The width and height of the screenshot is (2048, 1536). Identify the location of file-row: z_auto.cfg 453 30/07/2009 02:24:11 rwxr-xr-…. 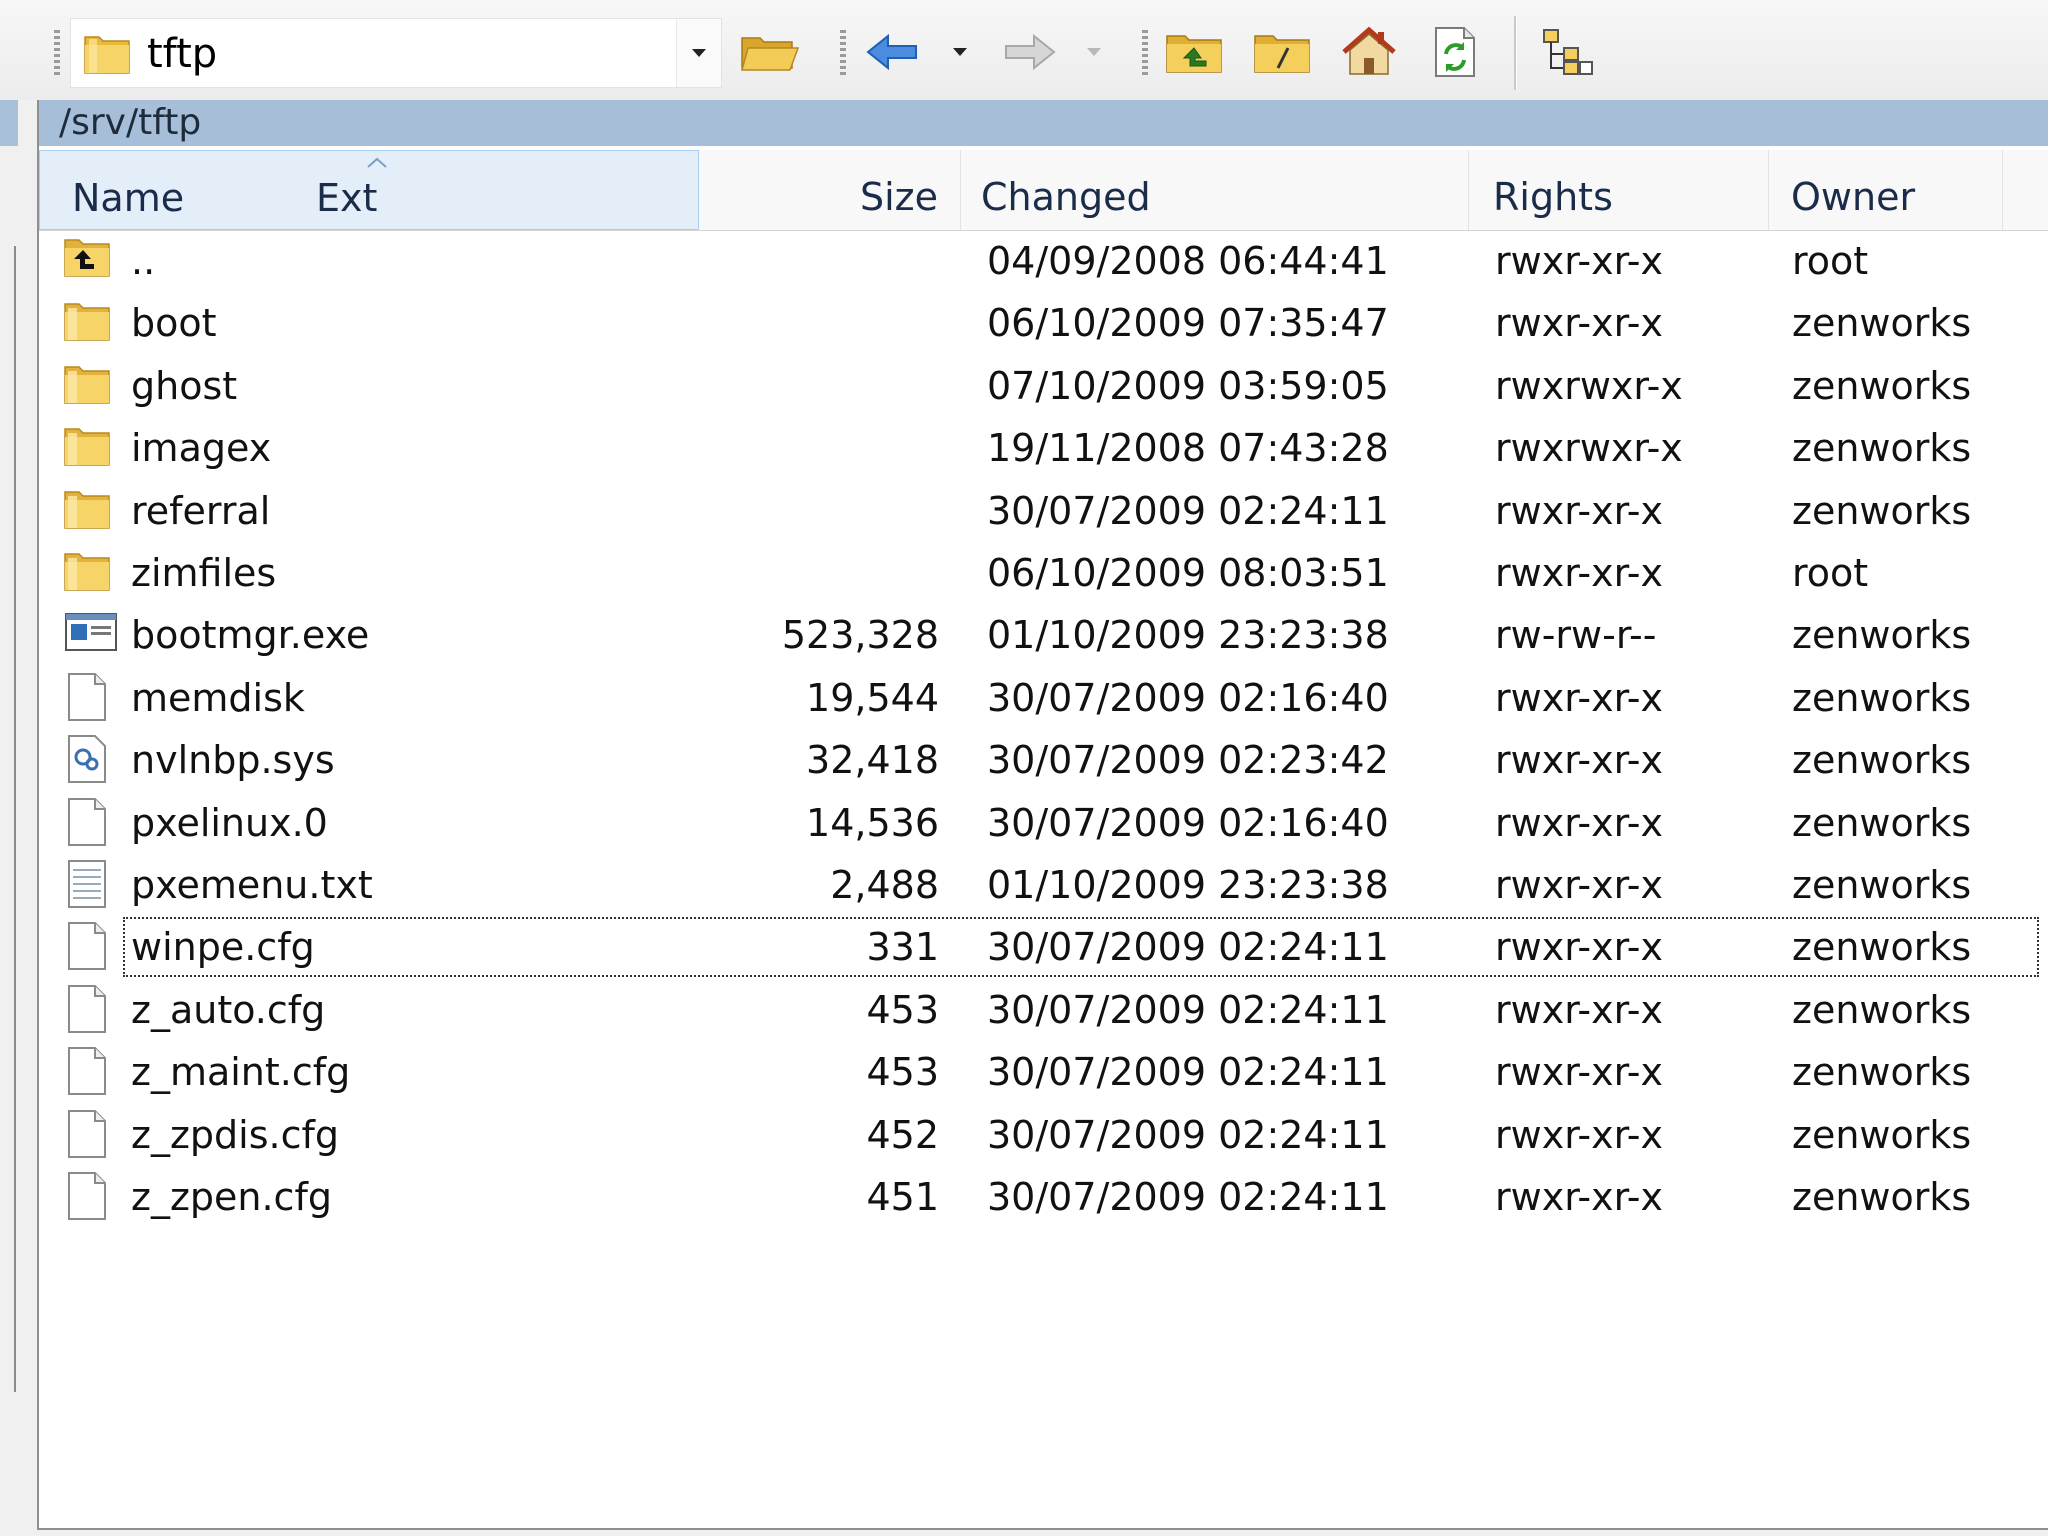
(1043, 1010).